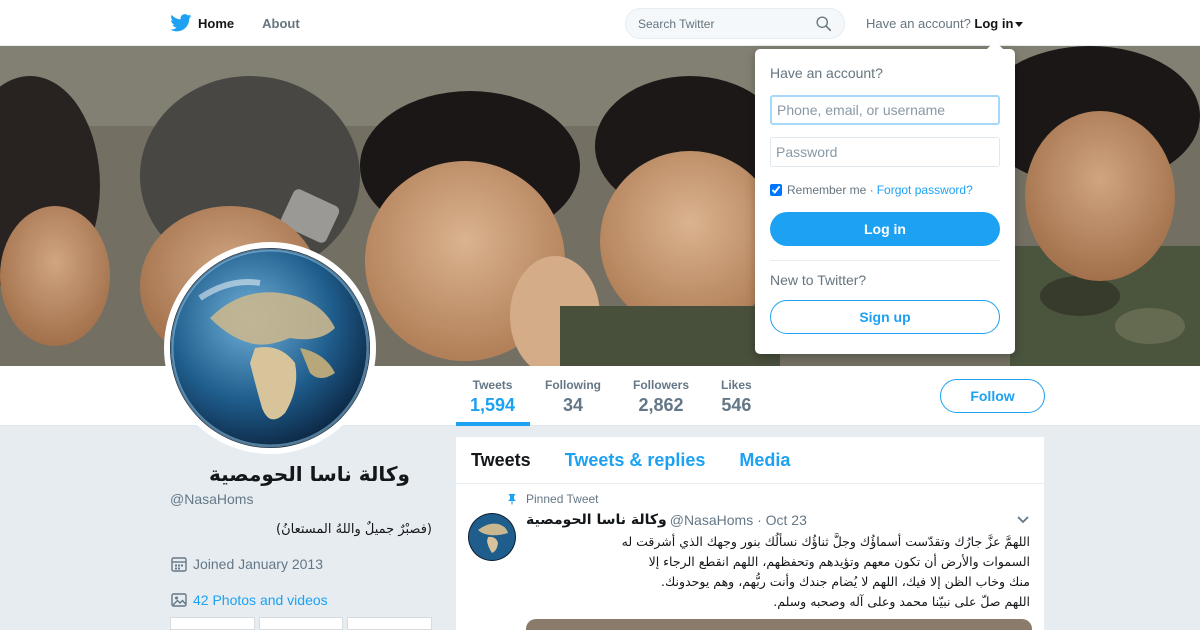  Describe the element at coordinates (596, 520) in the screenshot. I see `tweet-author-name: وكالة ناسا الحومصية` at that location.